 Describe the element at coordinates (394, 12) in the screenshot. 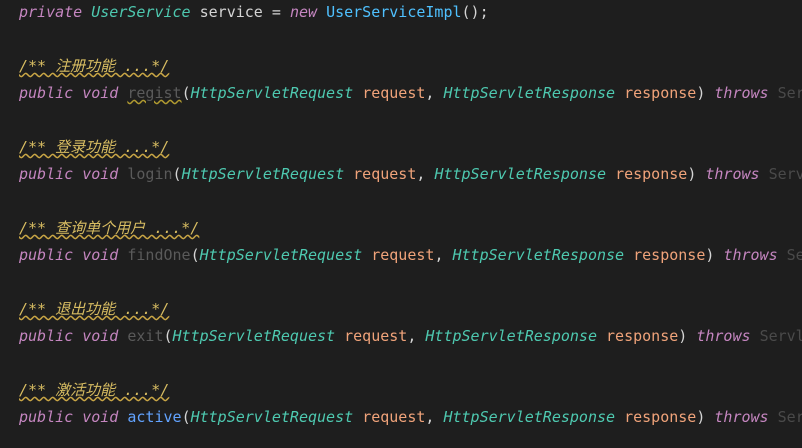

I see `class-user-service-impl: UserServiceImpl` at that location.